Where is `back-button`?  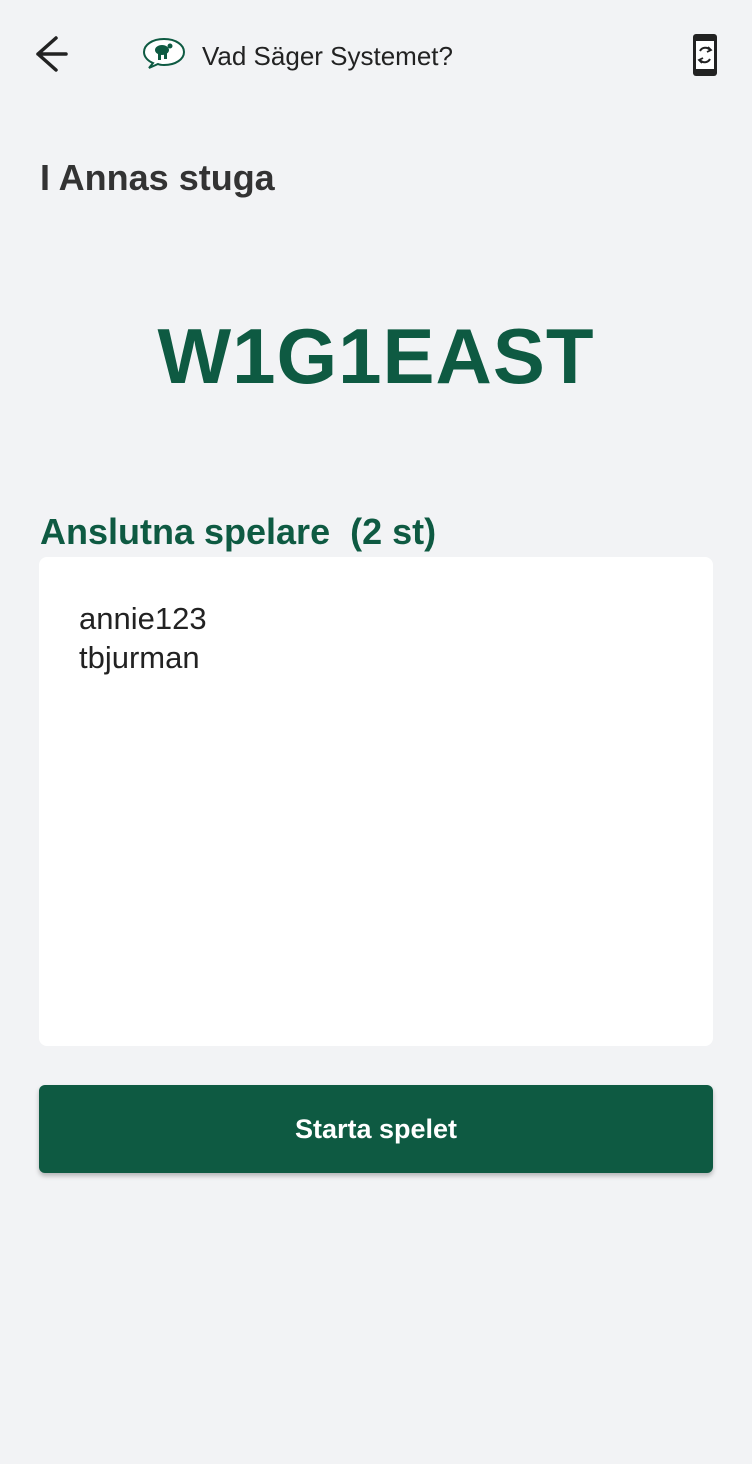 back-button is located at coordinates (53, 54).